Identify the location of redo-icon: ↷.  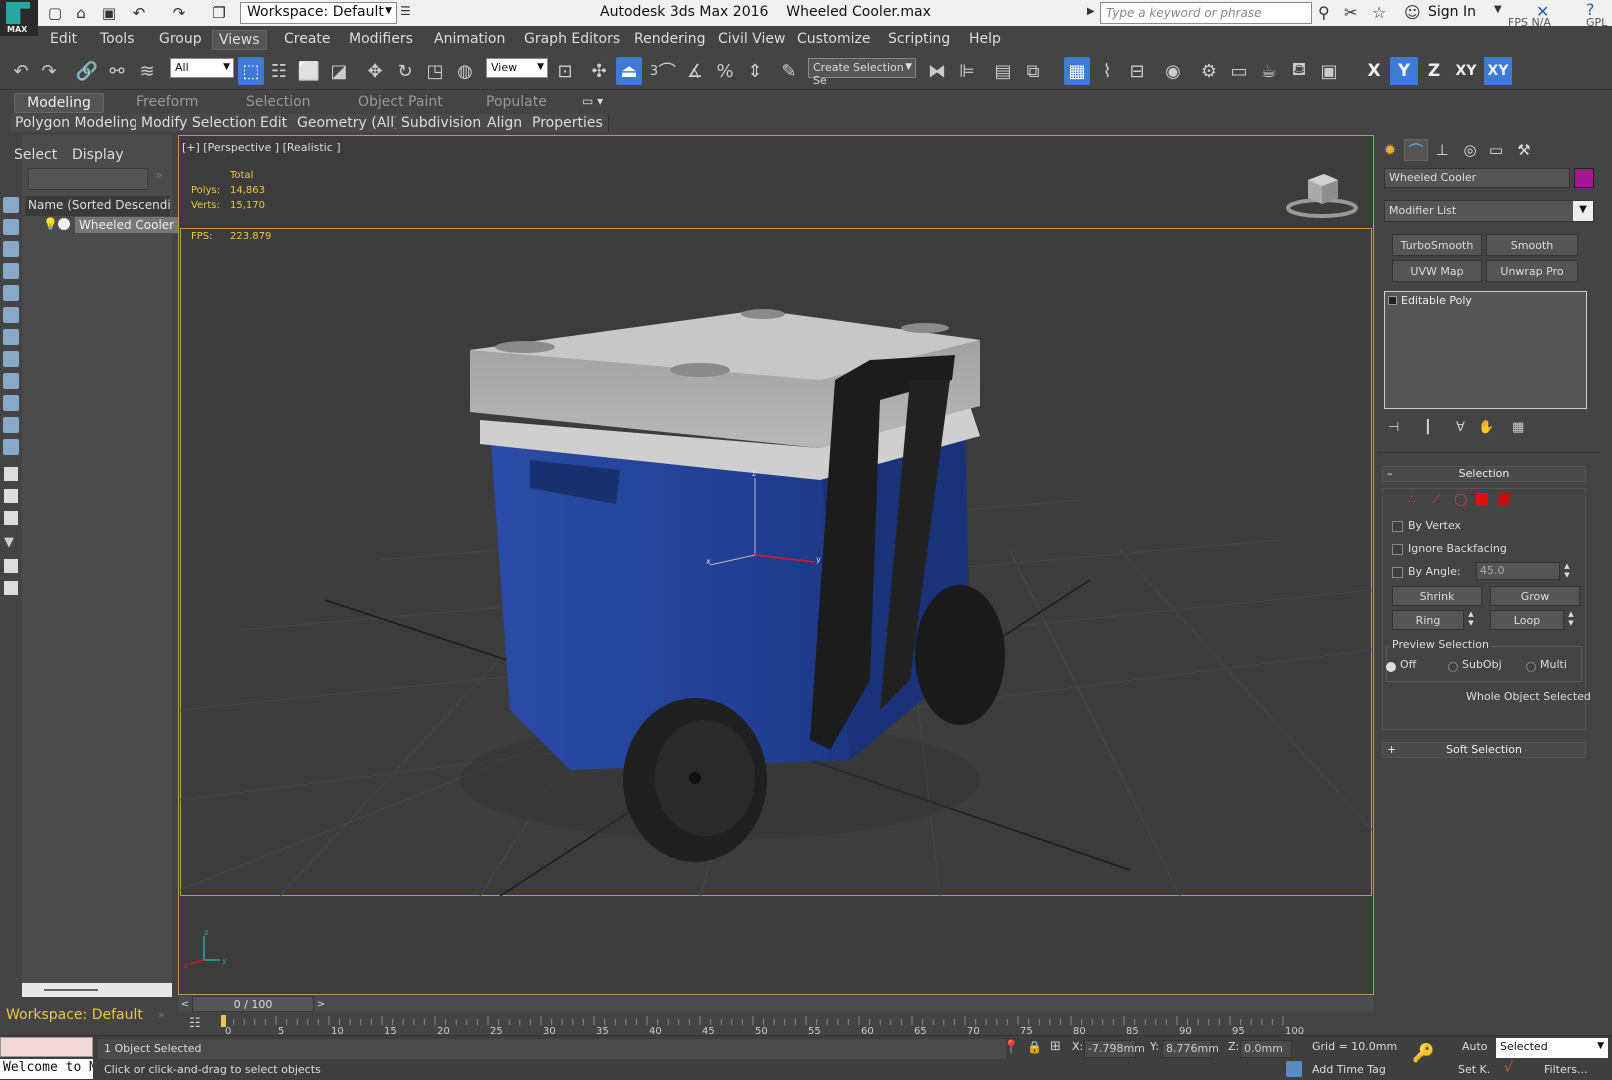
(179, 13).